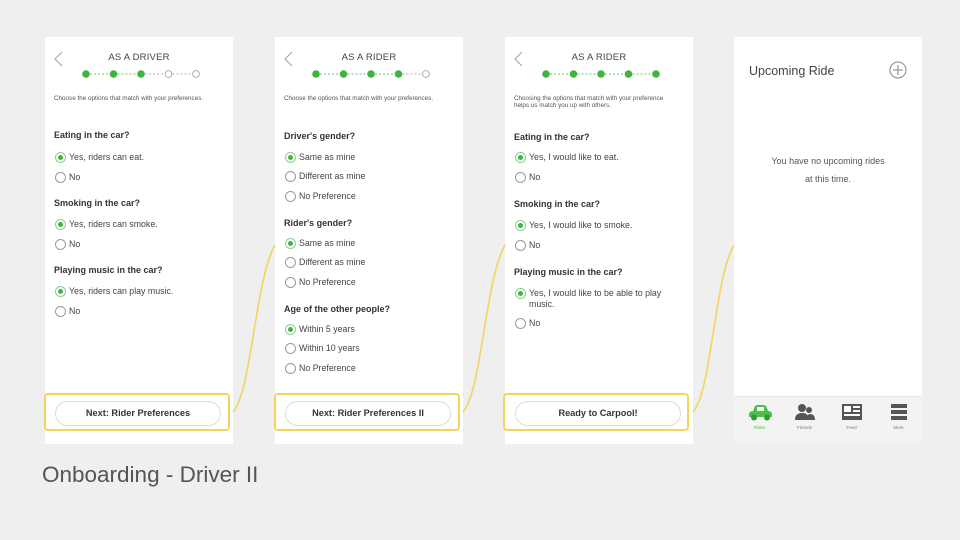 This screenshot has width=960, height=540. What do you see at coordinates (320, 136) in the screenshot?
I see `question-label: Driver's gender?` at bounding box center [320, 136].